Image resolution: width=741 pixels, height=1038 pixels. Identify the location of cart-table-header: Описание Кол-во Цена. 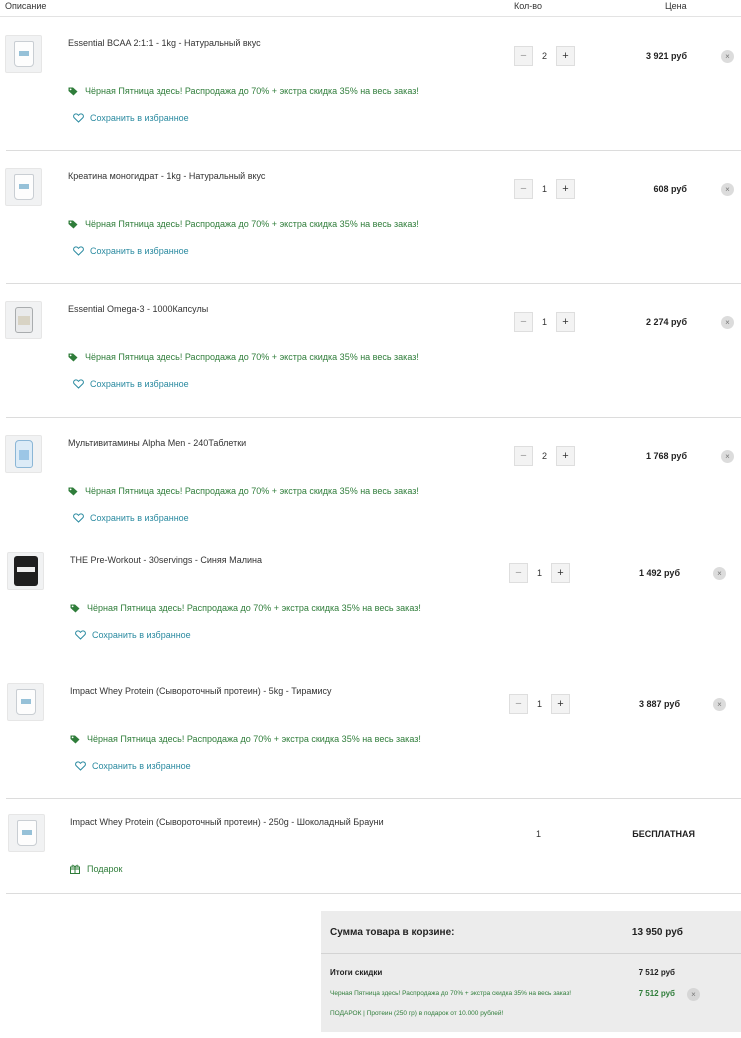
(370, 8).